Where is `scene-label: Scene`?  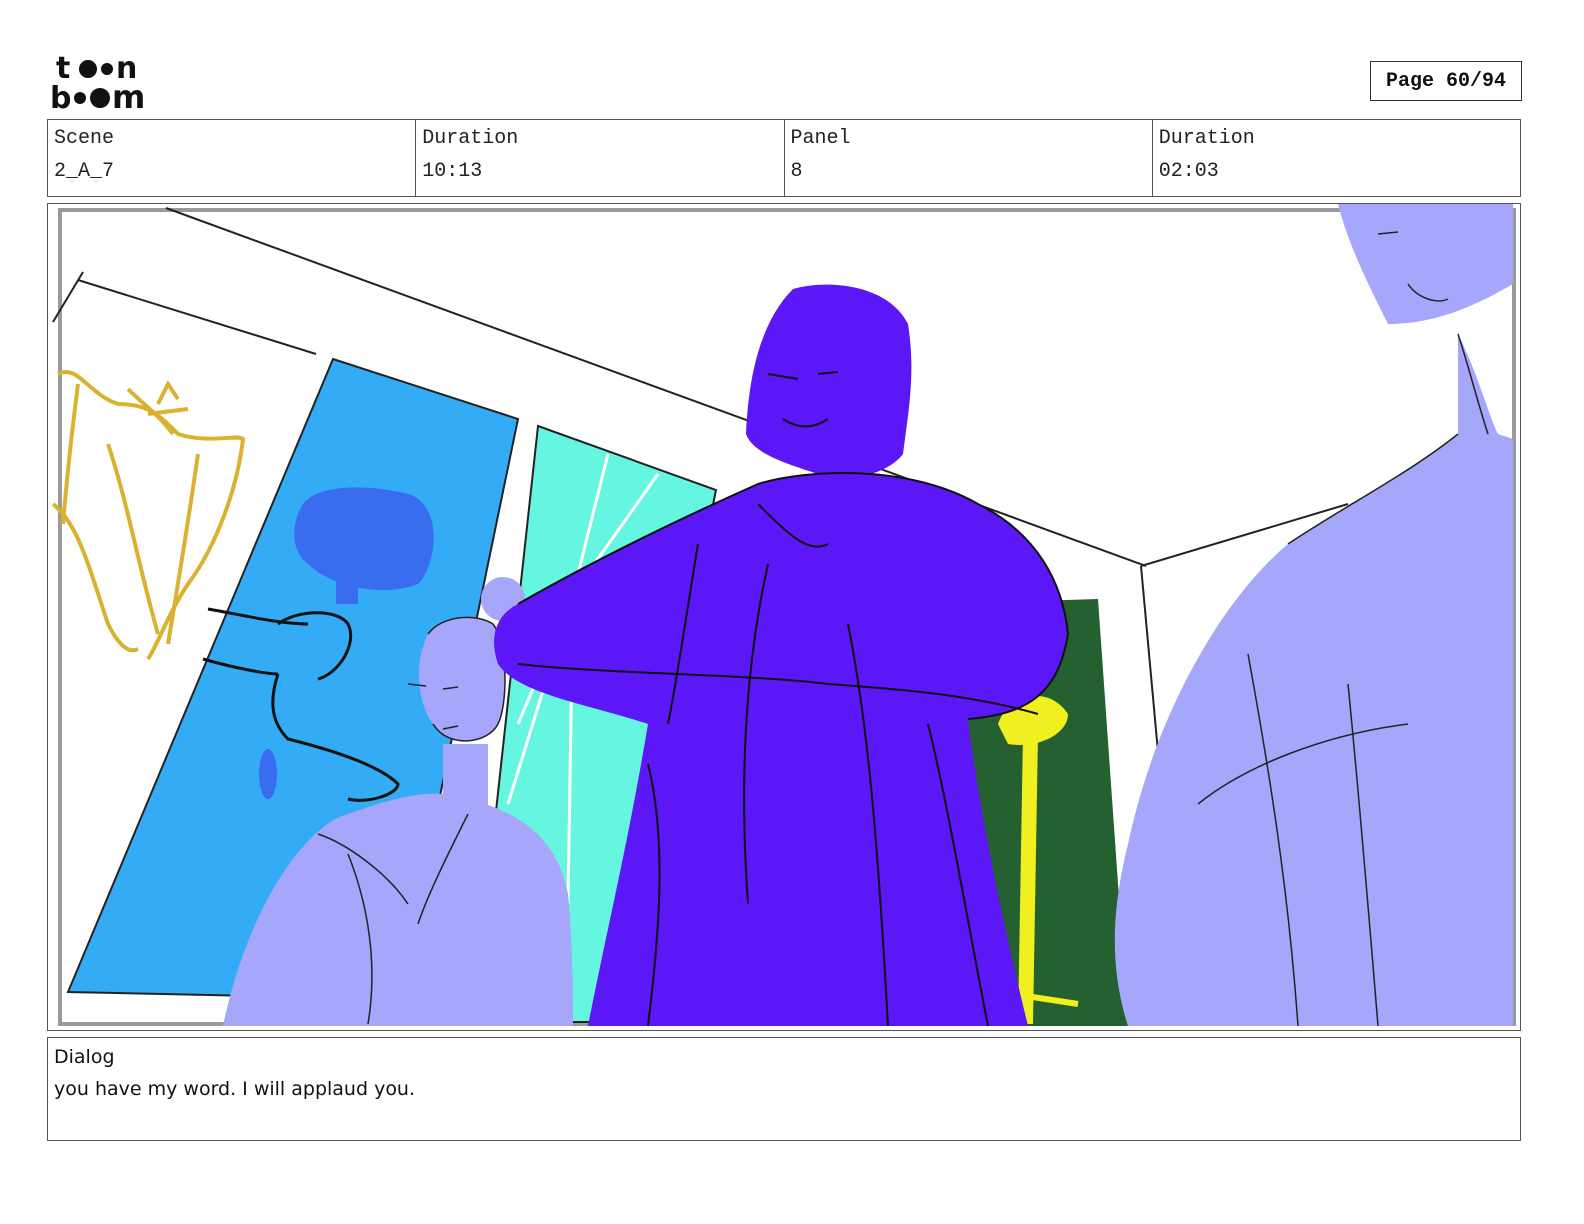
scene-label: Scene is located at coordinates (84, 138).